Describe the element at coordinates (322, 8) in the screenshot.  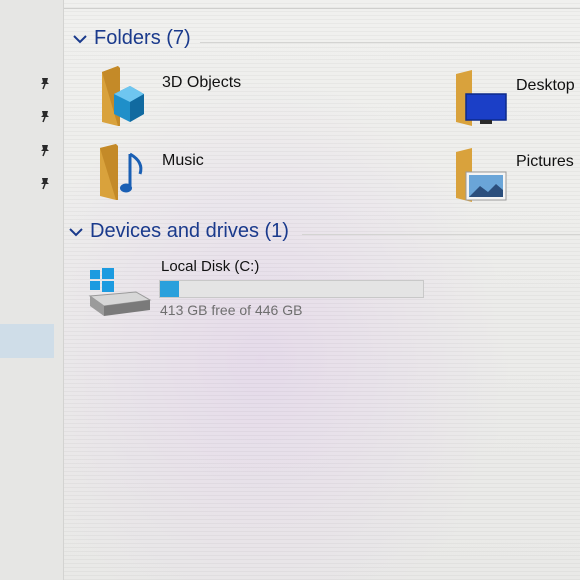
I see `top-divider` at that location.